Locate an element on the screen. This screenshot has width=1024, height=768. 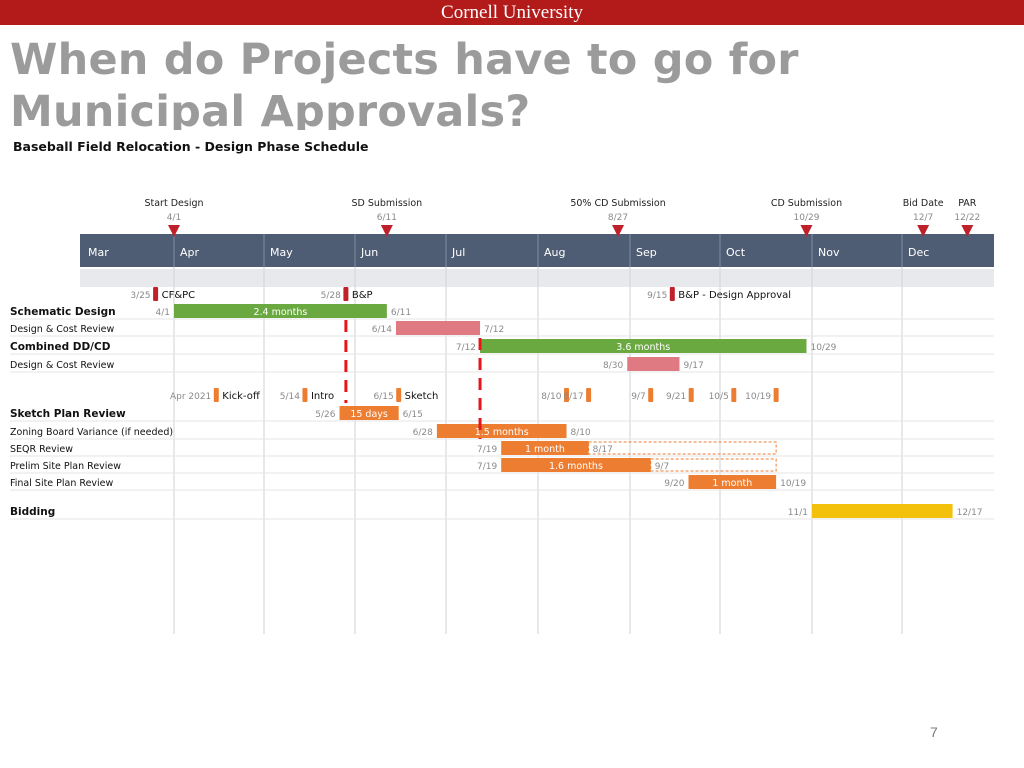
event-date: Apr 2021 is located at coordinates (190, 397).